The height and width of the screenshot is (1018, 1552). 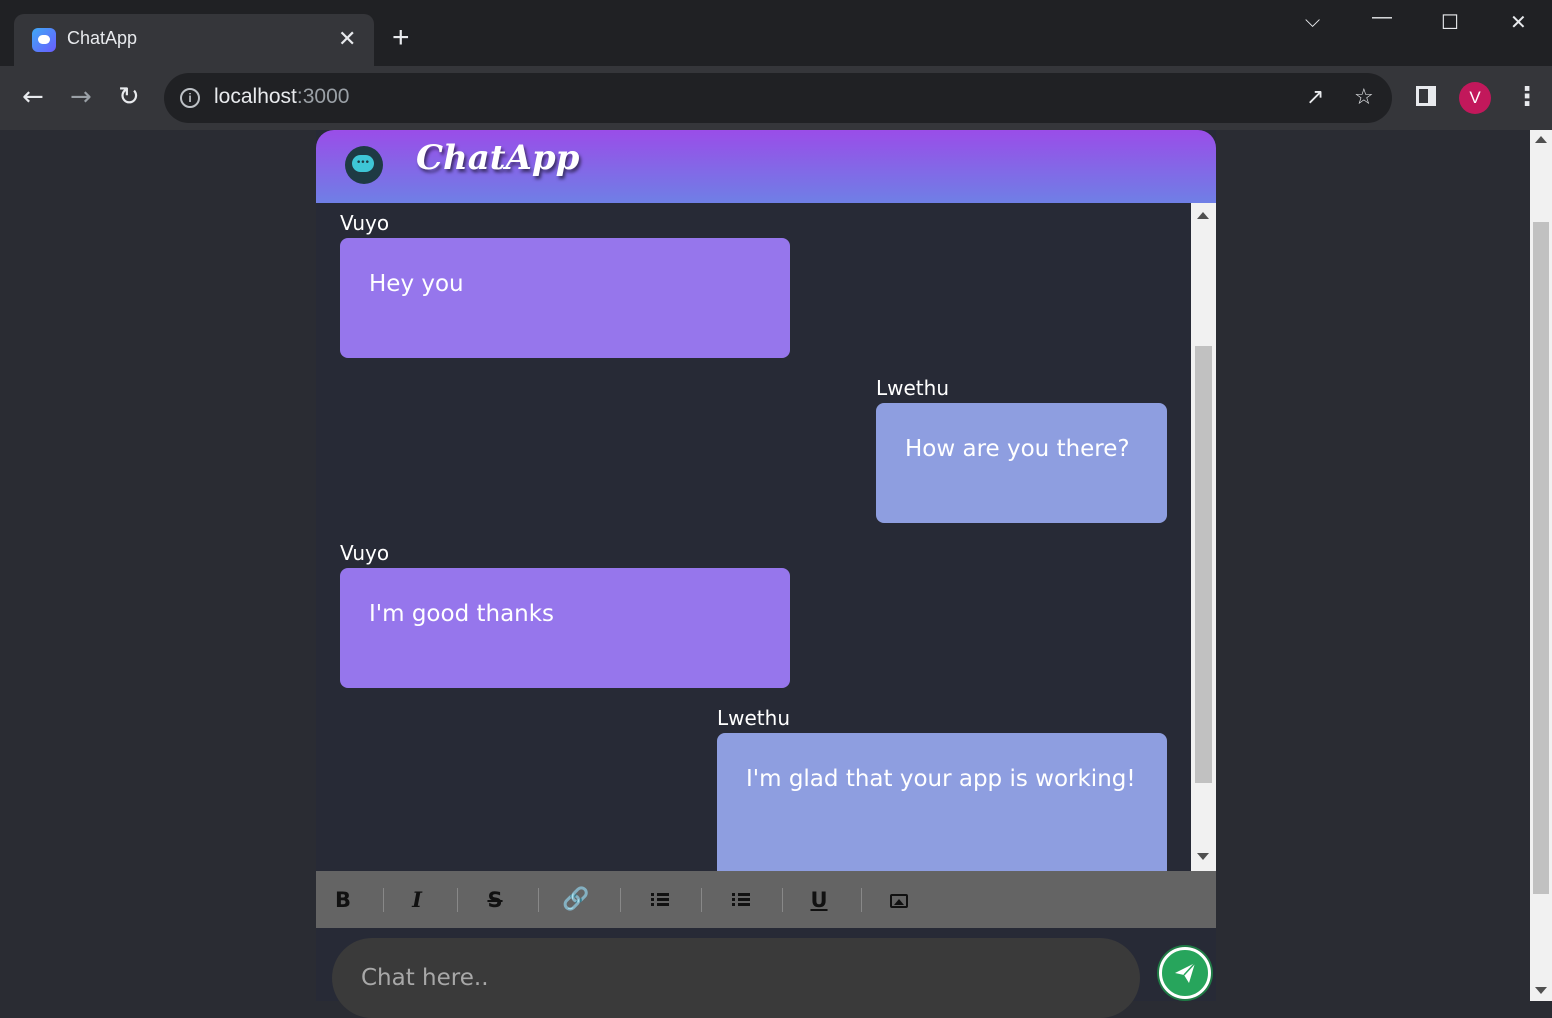 What do you see at coordinates (417, 900) in the screenshot?
I see `italic-button: I` at bounding box center [417, 900].